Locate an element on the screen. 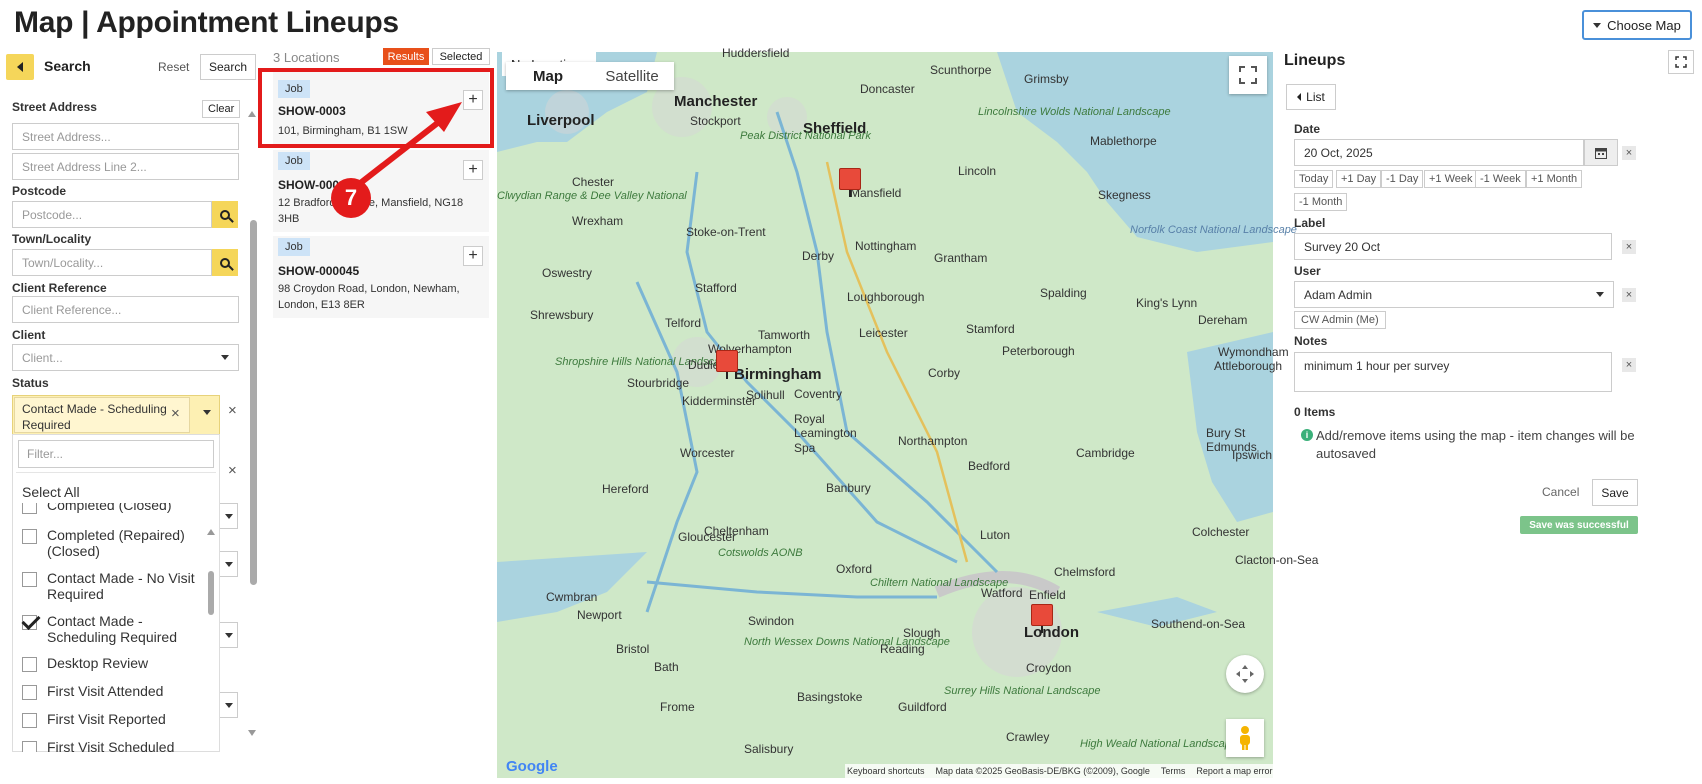 The image size is (1702, 784). select-all-option: Select All is located at coordinates (51, 492).